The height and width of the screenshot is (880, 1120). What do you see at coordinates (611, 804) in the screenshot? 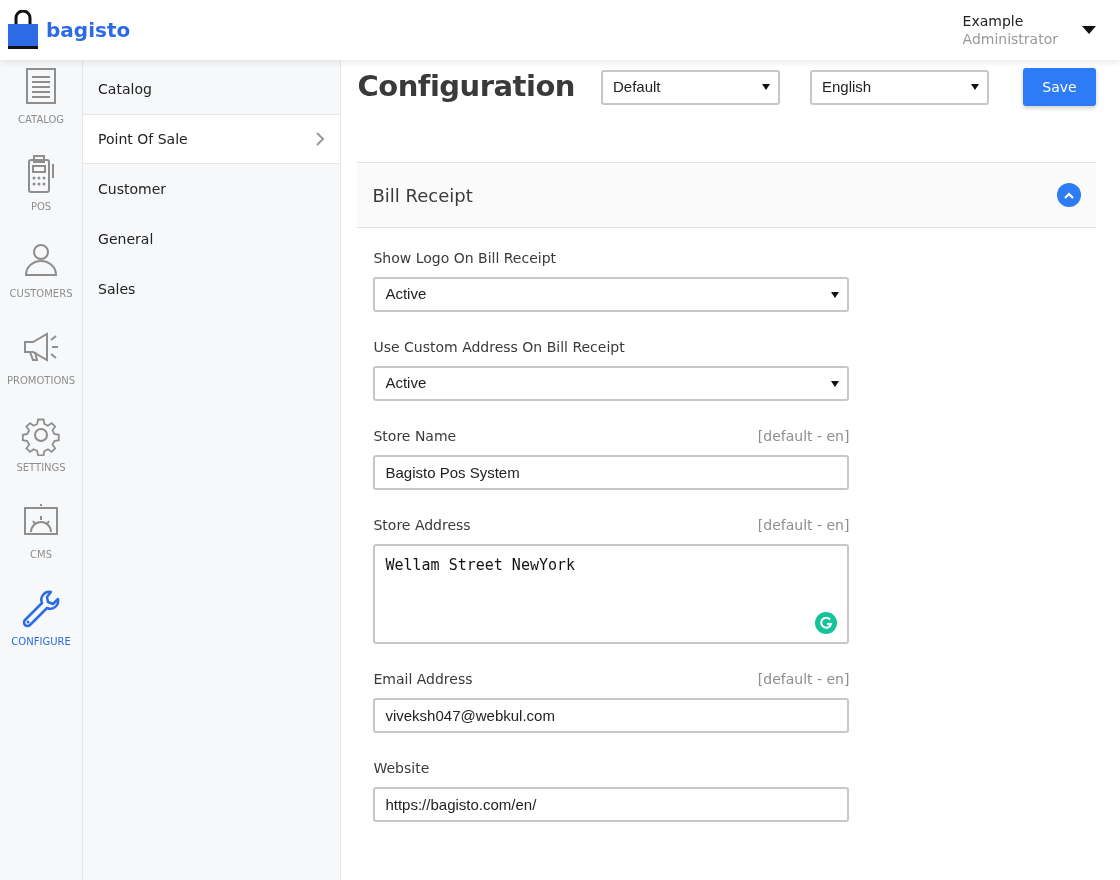
I see `input-field: https://bagisto.com/en/` at bounding box center [611, 804].